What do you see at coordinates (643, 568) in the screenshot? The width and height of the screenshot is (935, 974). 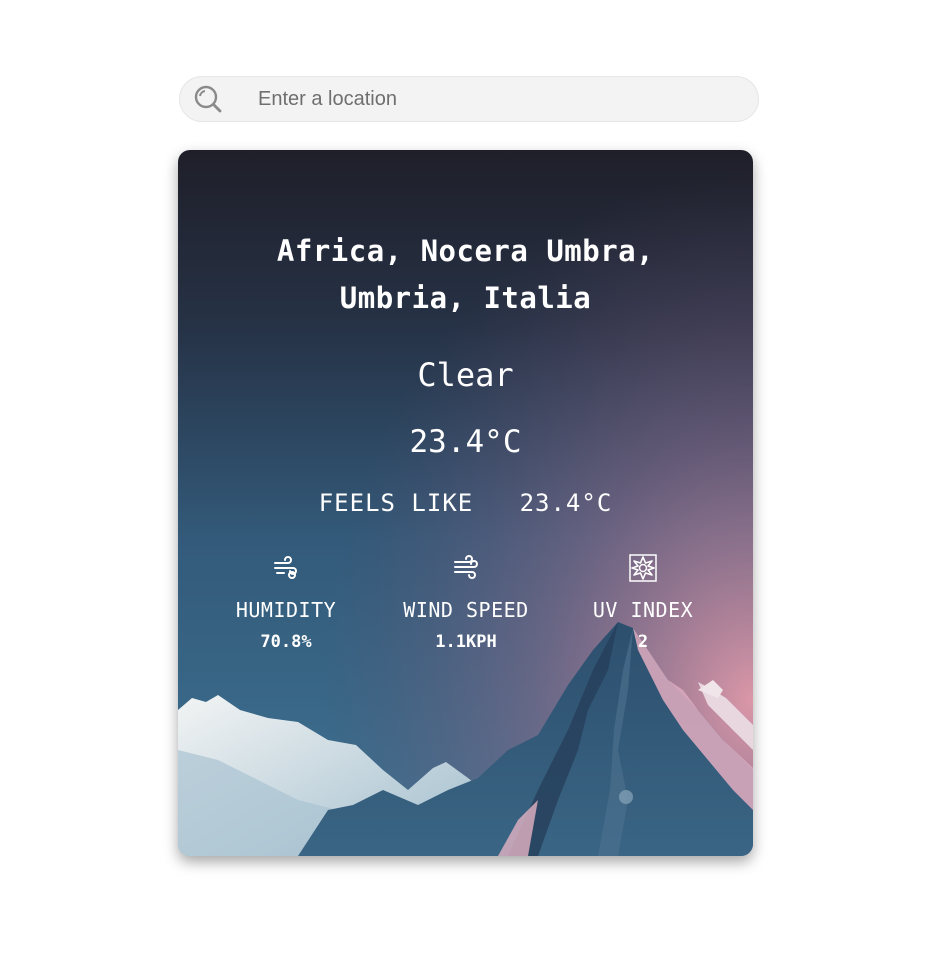 I see `sun-icon` at bounding box center [643, 568].